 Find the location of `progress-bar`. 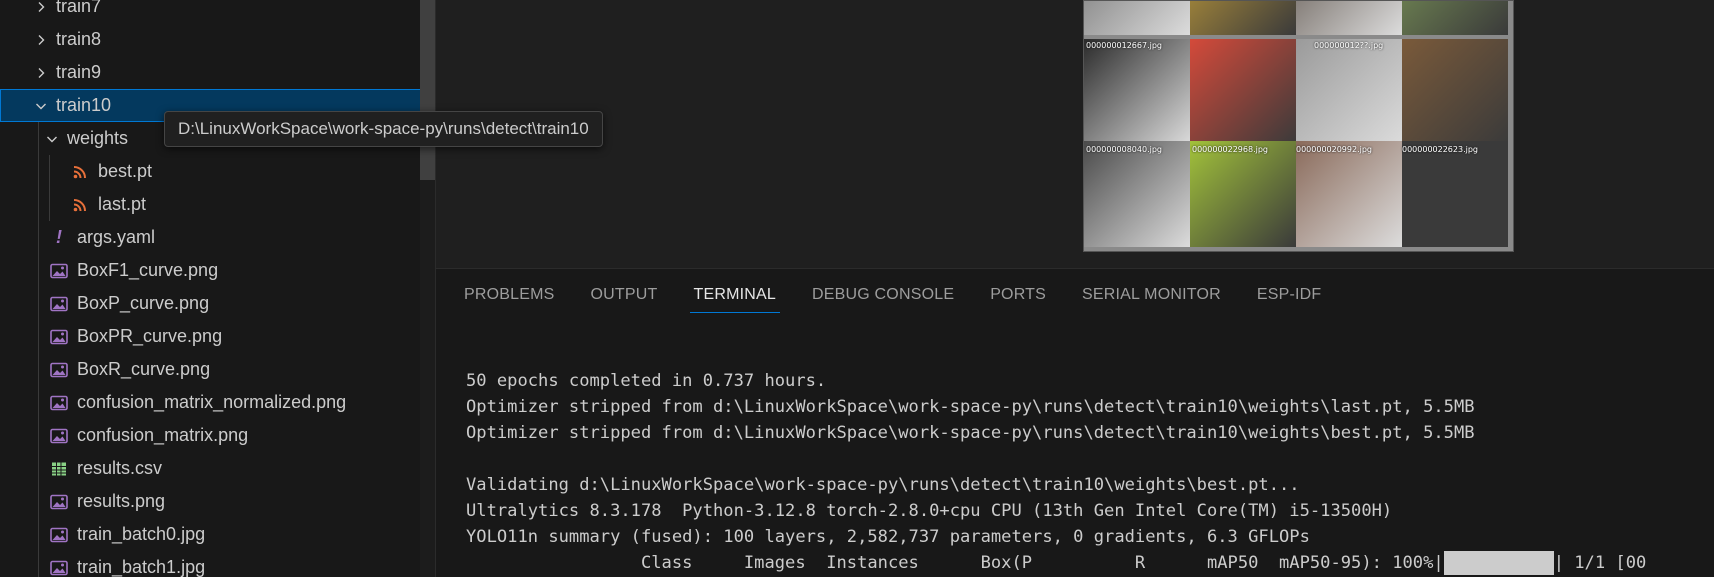

progress-bar is located at coordinates (1498, 563).